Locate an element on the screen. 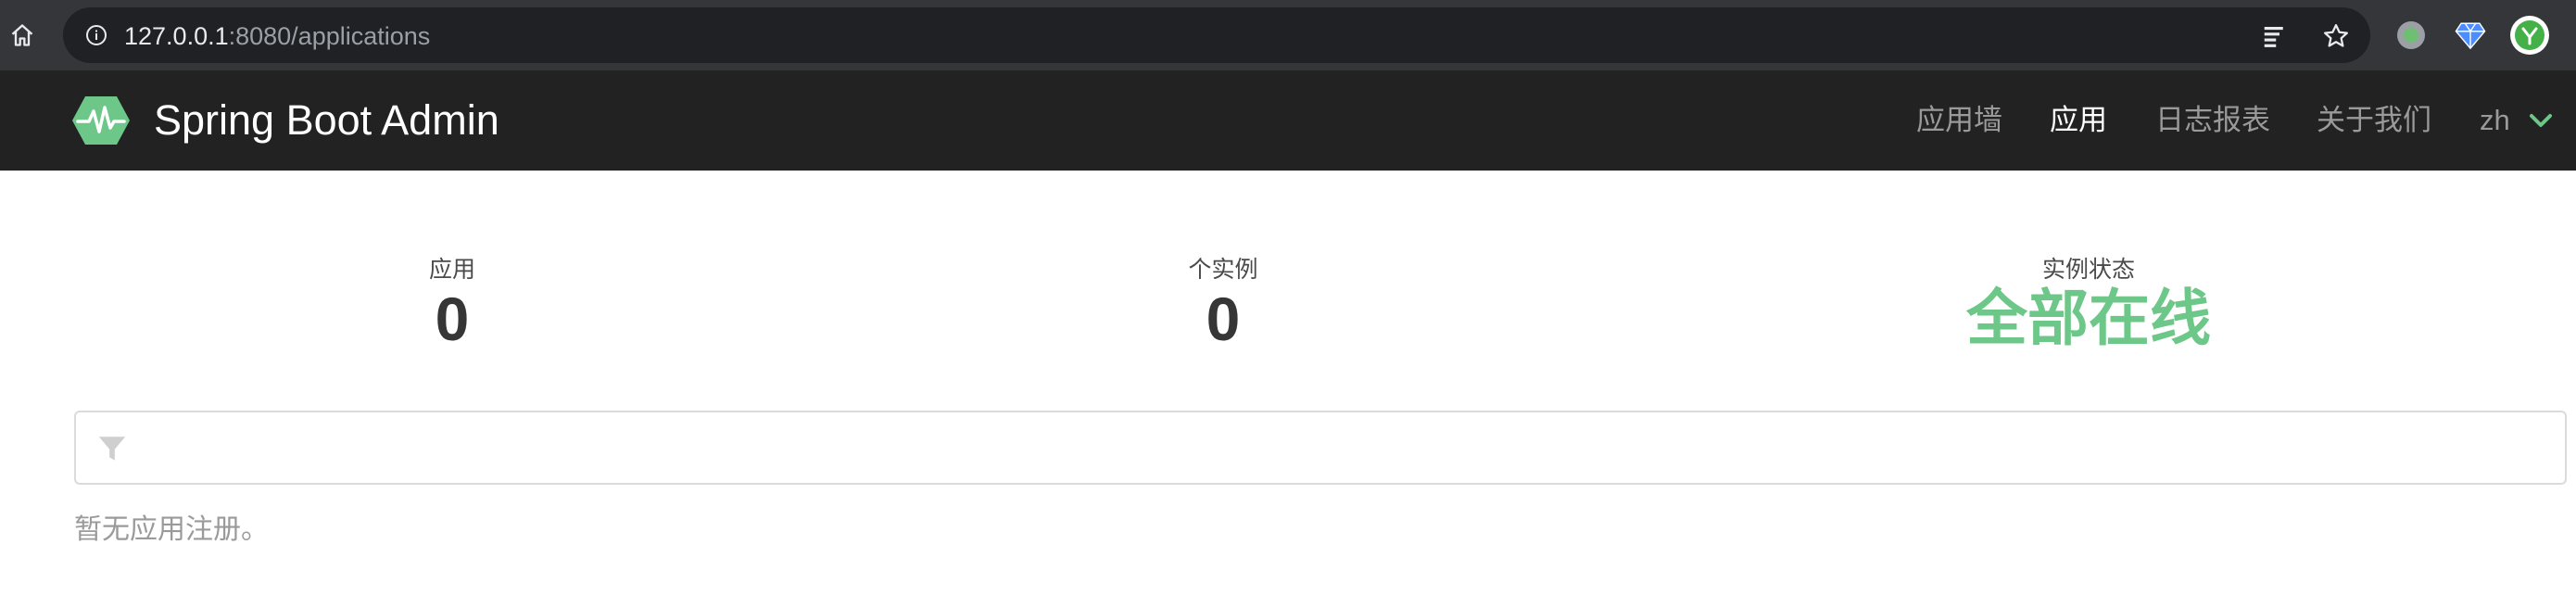 This screenshot has width=2576, height=595. stat-label-applications: 应用 is located at coordinates (452, 270).